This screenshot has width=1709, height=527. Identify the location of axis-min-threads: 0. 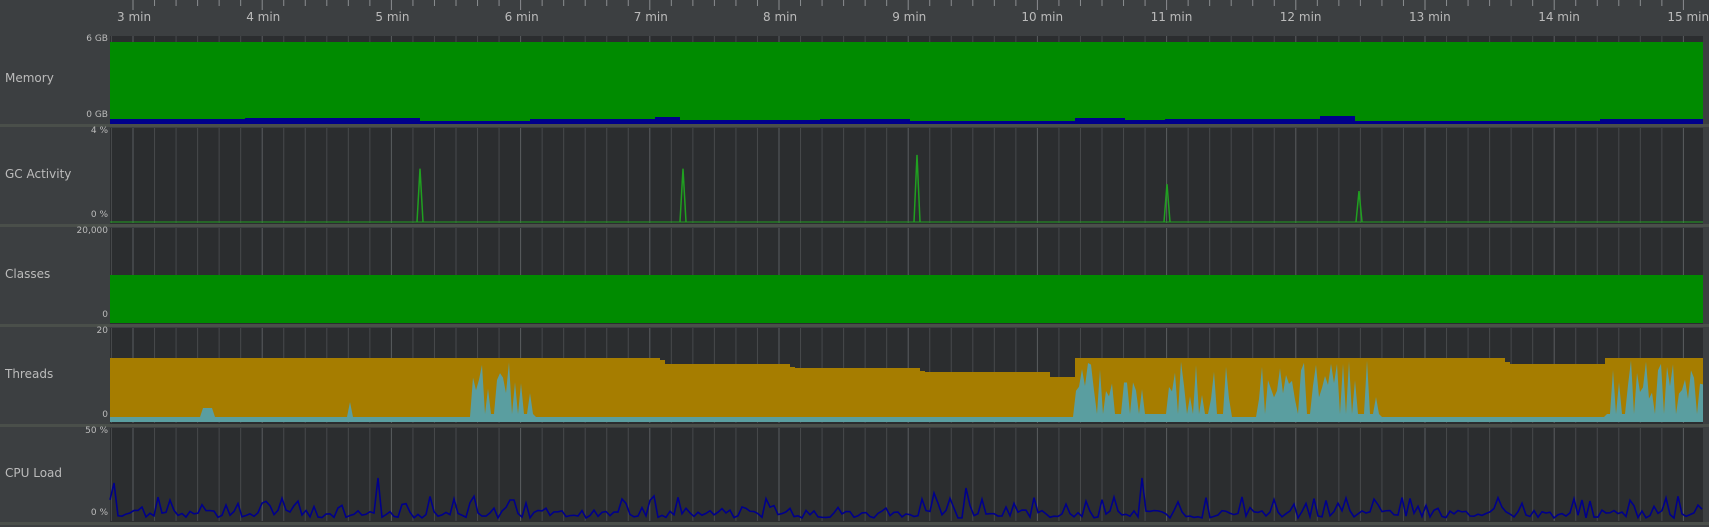
(105, 415).